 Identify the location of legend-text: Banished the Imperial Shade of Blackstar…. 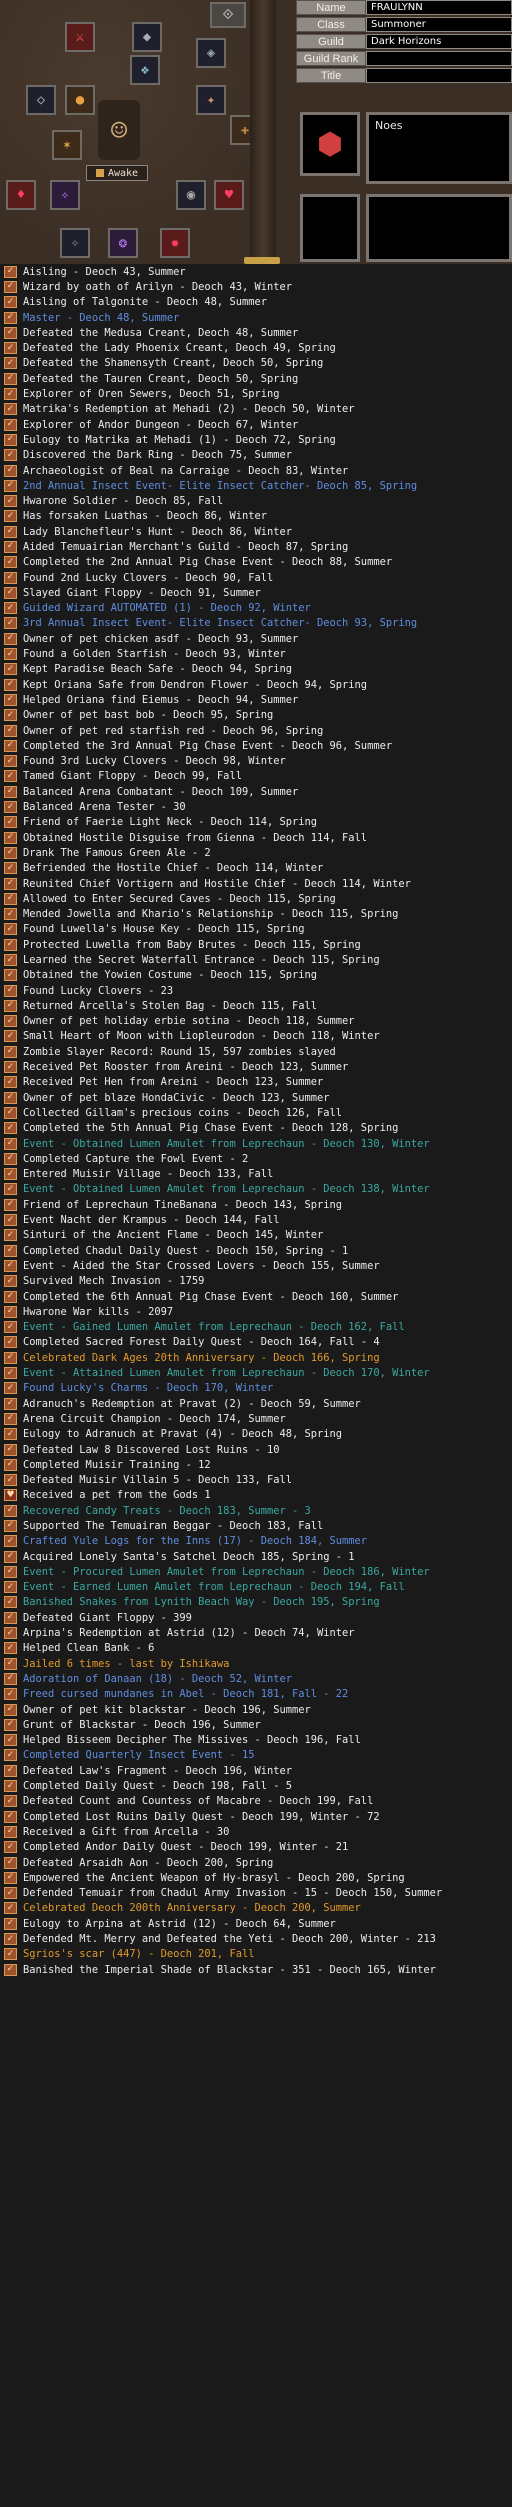
(229, 1969).